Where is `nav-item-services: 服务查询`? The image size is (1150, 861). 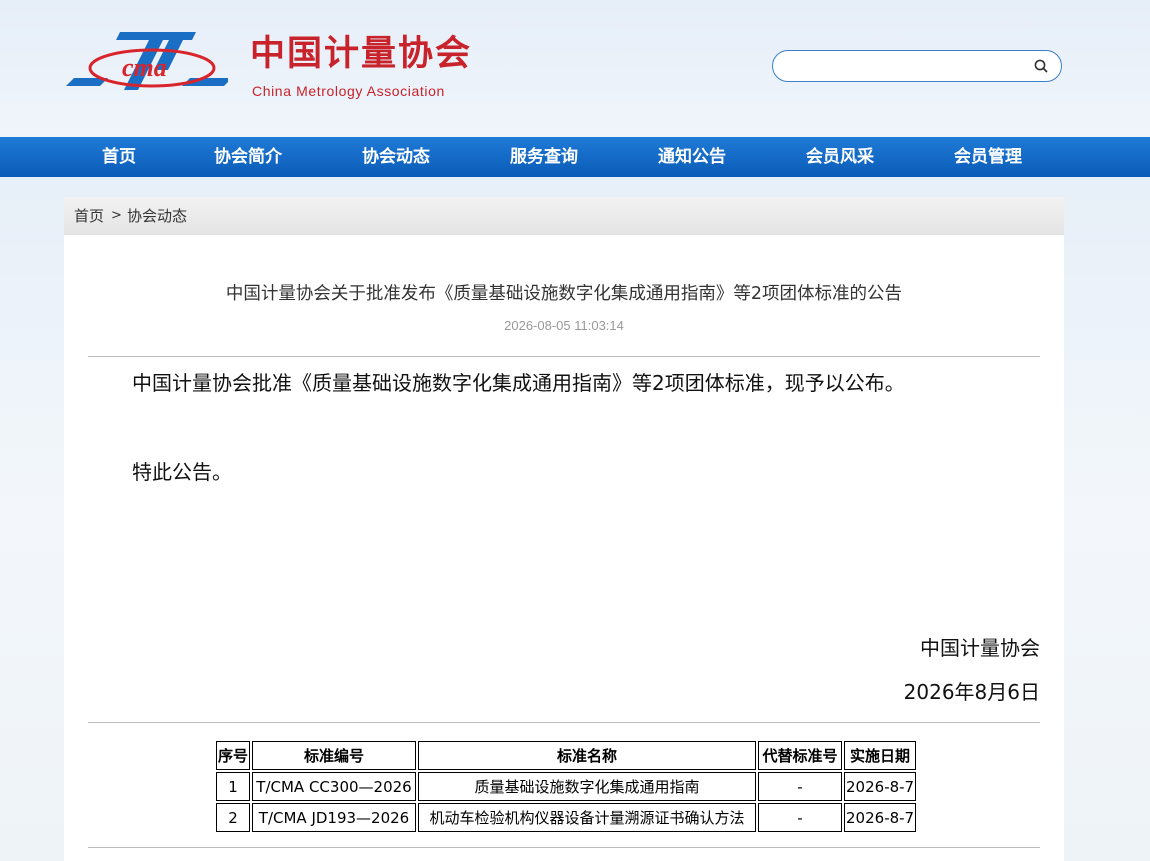 nav-item-services: 服务查询 is located at coordinates (544, 157).